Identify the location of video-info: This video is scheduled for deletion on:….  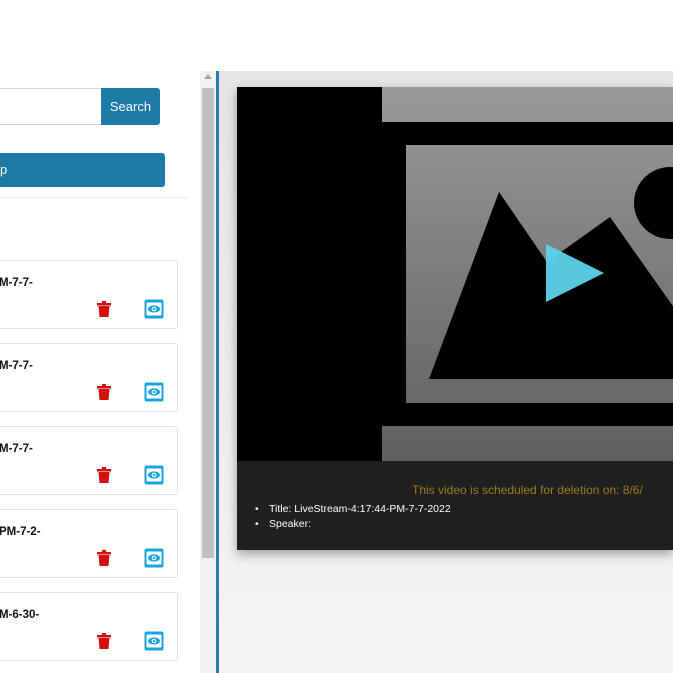
(455, 505).